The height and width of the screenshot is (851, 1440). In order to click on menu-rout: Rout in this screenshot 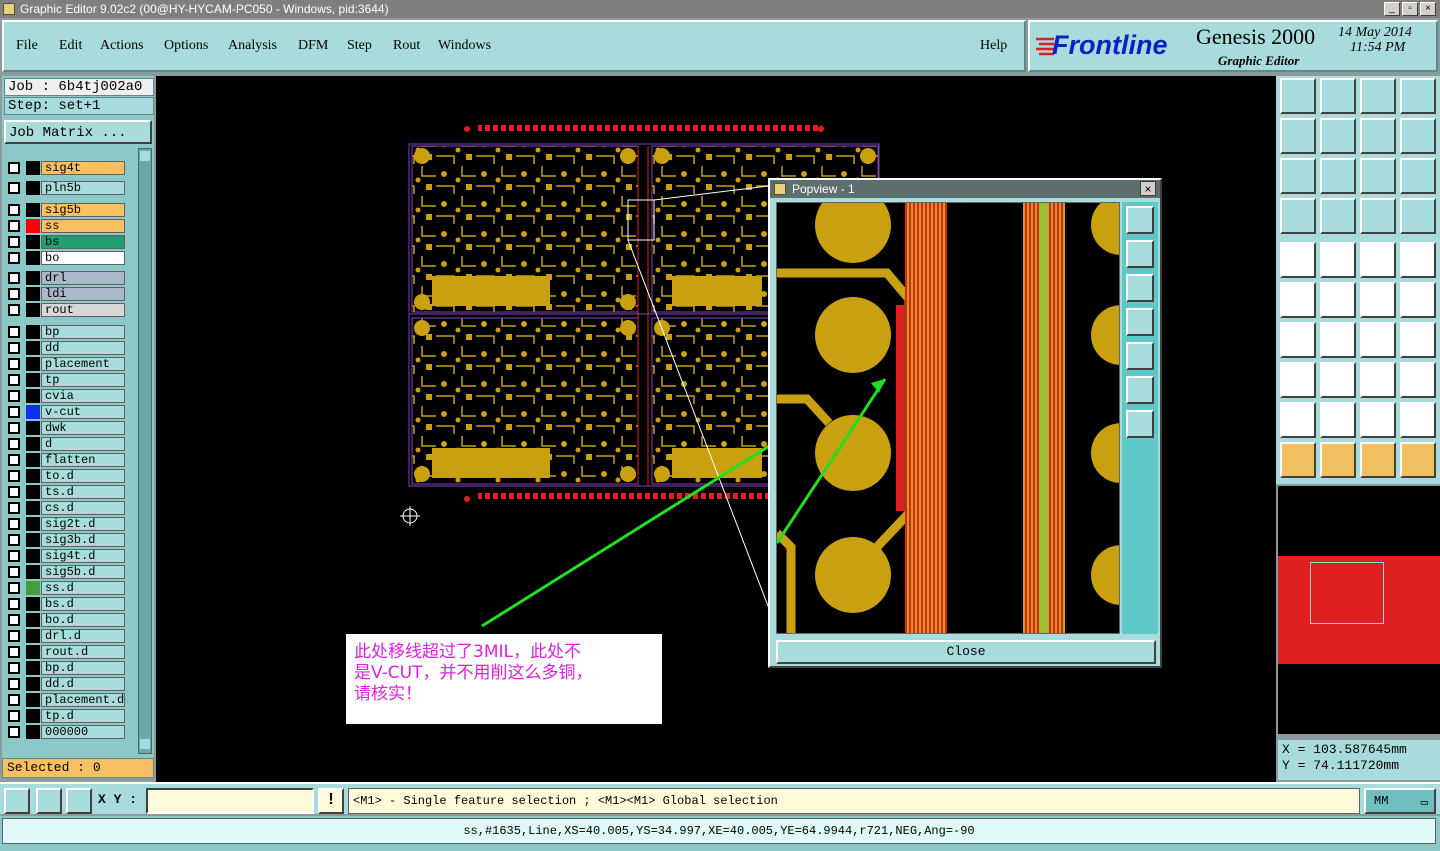, I will do `click(406, 46)`.